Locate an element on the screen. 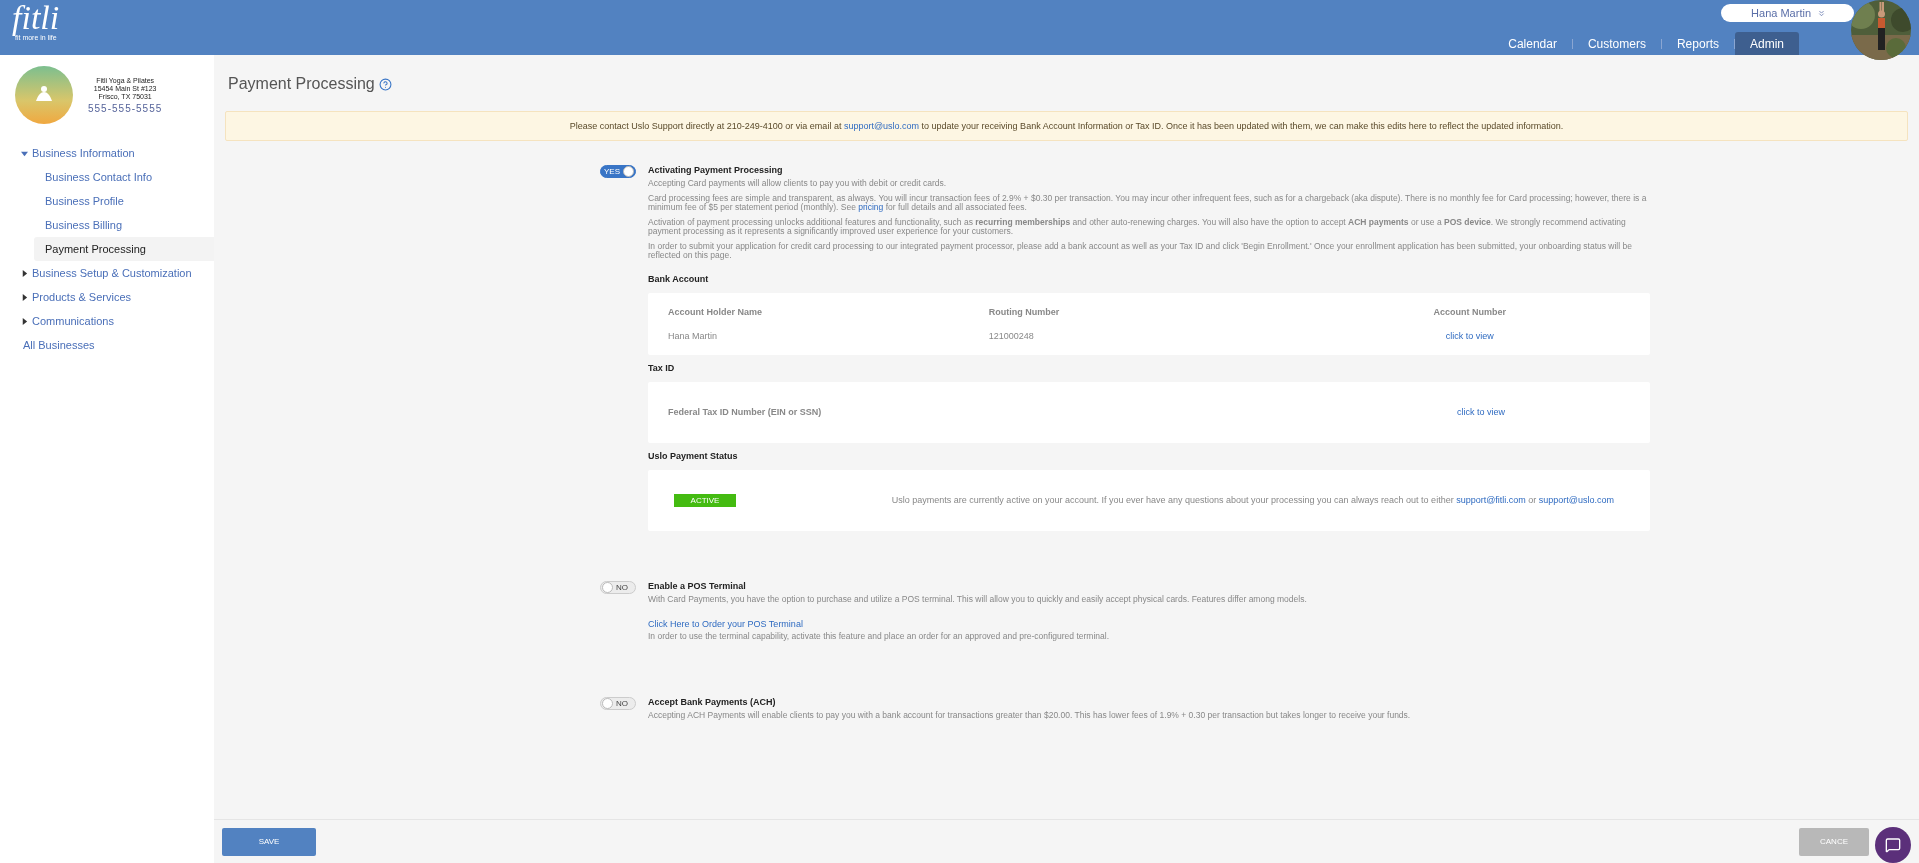 This screenshot has height=863, width=1919. sidebar-group: Communications is located at coordinates (107, 321).